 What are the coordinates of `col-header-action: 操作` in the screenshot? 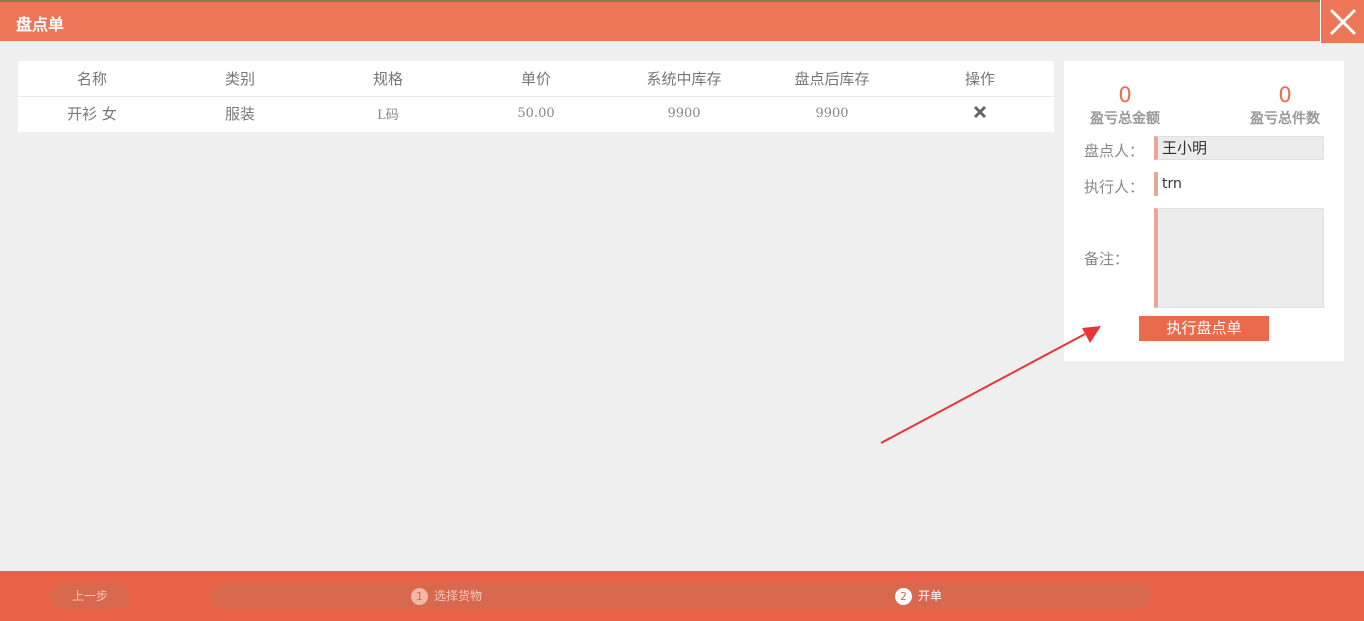 It's located at (980, 79).